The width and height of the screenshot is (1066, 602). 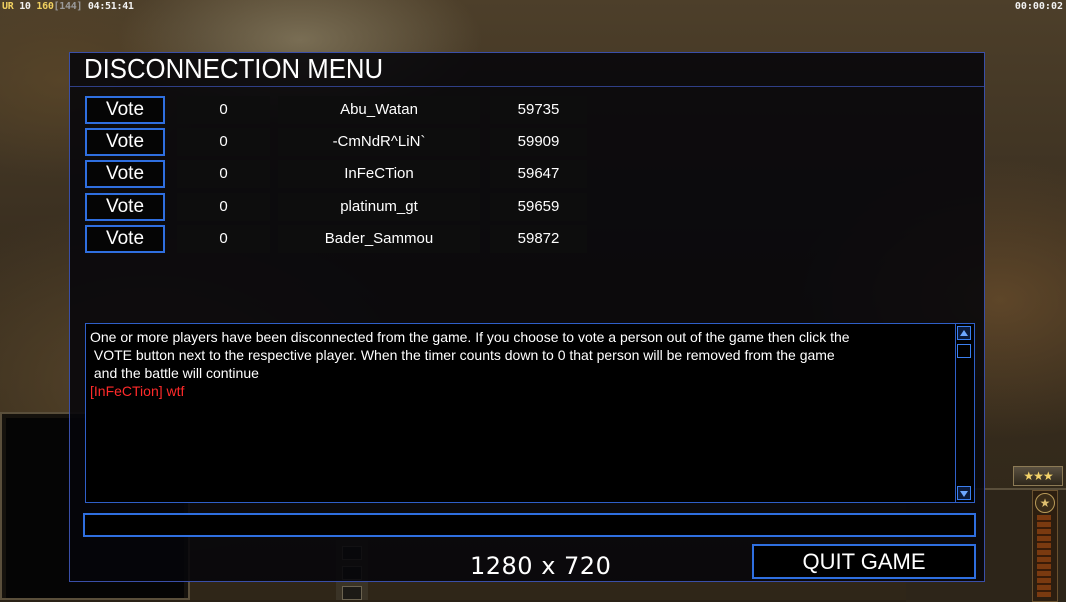 What do you see at coordinates (379, 207) in the screenshot?
I see `player-name: platinum_gt` at bounding box center [379, 207].